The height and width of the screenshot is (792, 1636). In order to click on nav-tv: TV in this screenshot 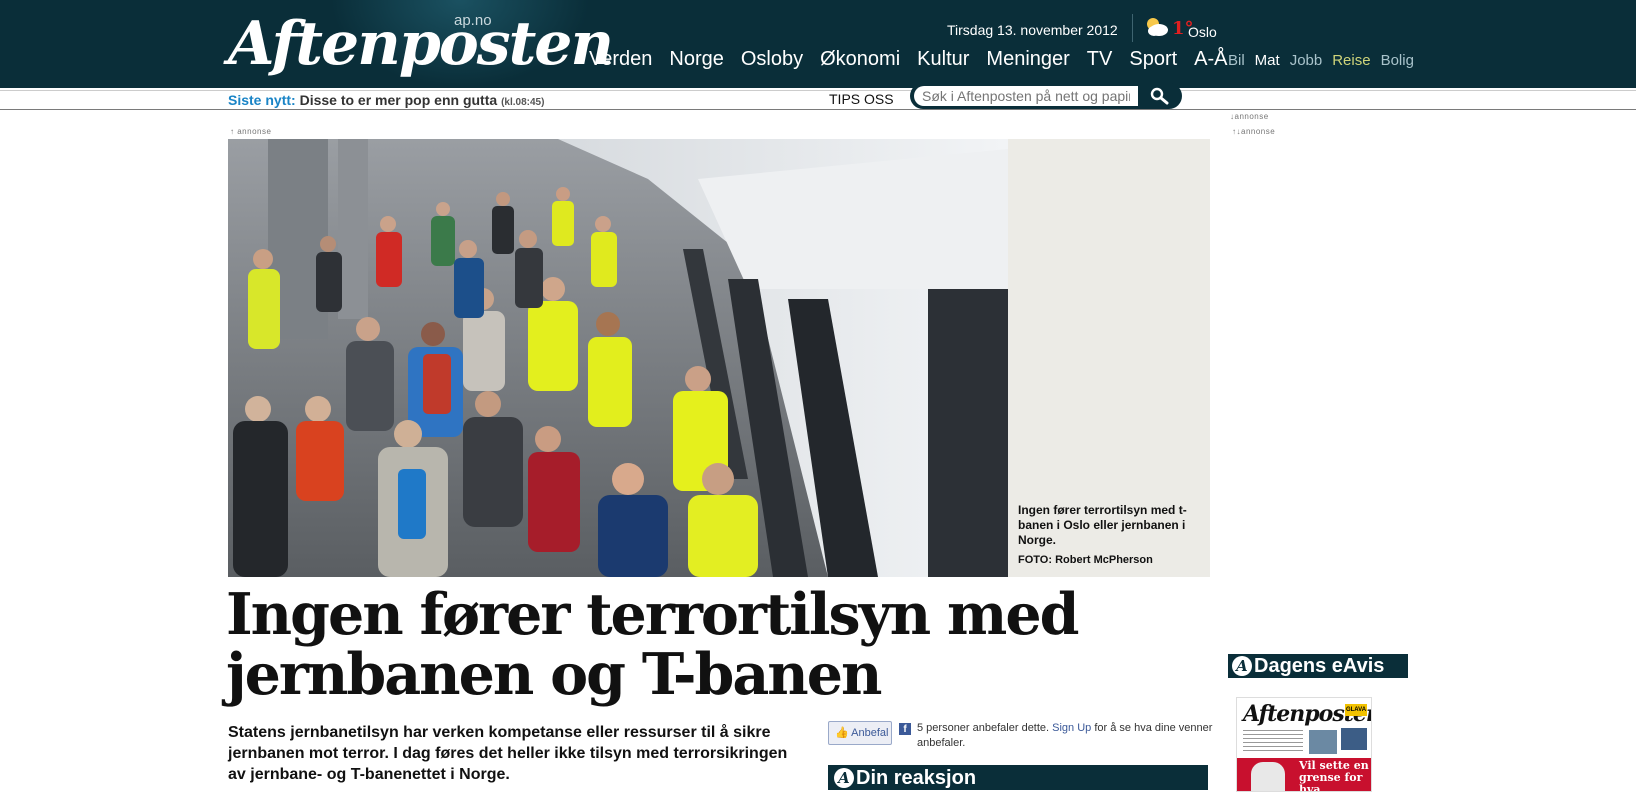, I will do `click(1100, 59)`.